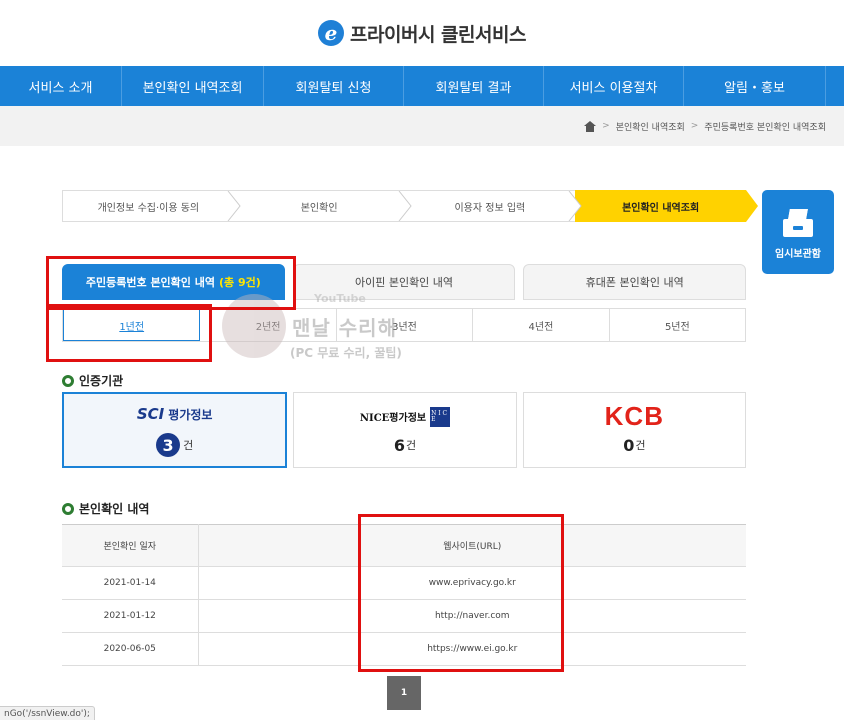 This screenshot has width=844, height=720. I want to click on temp-storage-button: 임시보관함, so click(798, 232).